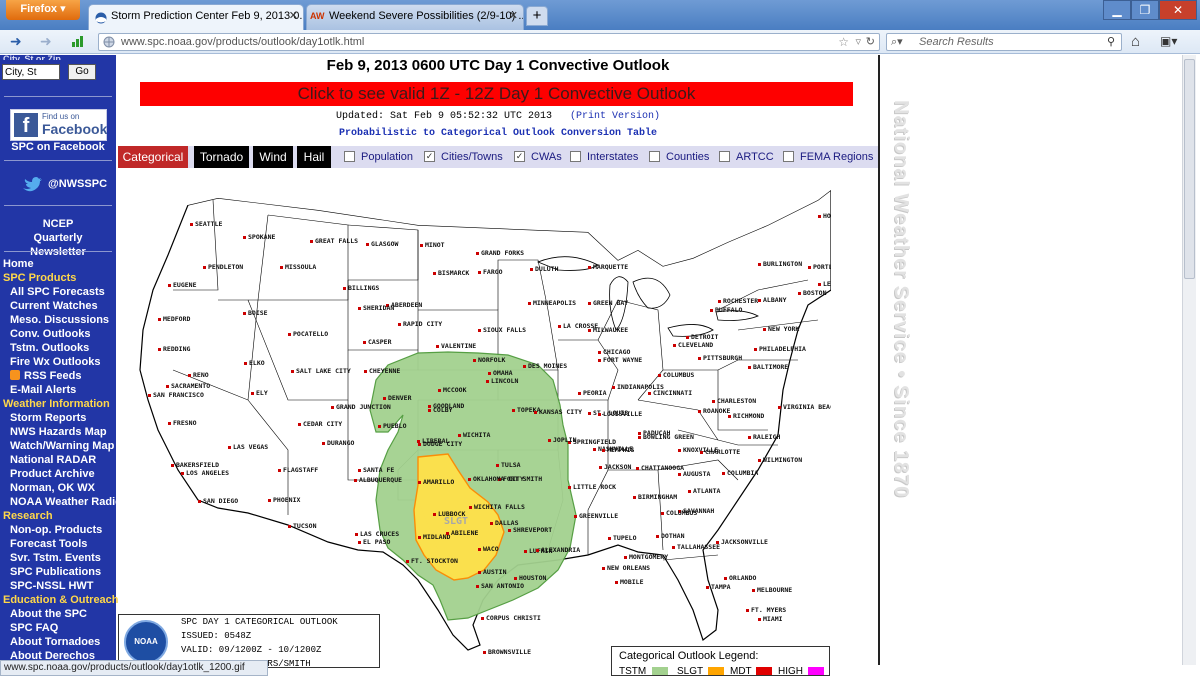 The width and height of the screenshot is (1200, 682). Describe the element at coordinates (66, 502) in the screenshot. I see `nav-link-noaa-weather-radio: NOAA Weather Radio` at that location.